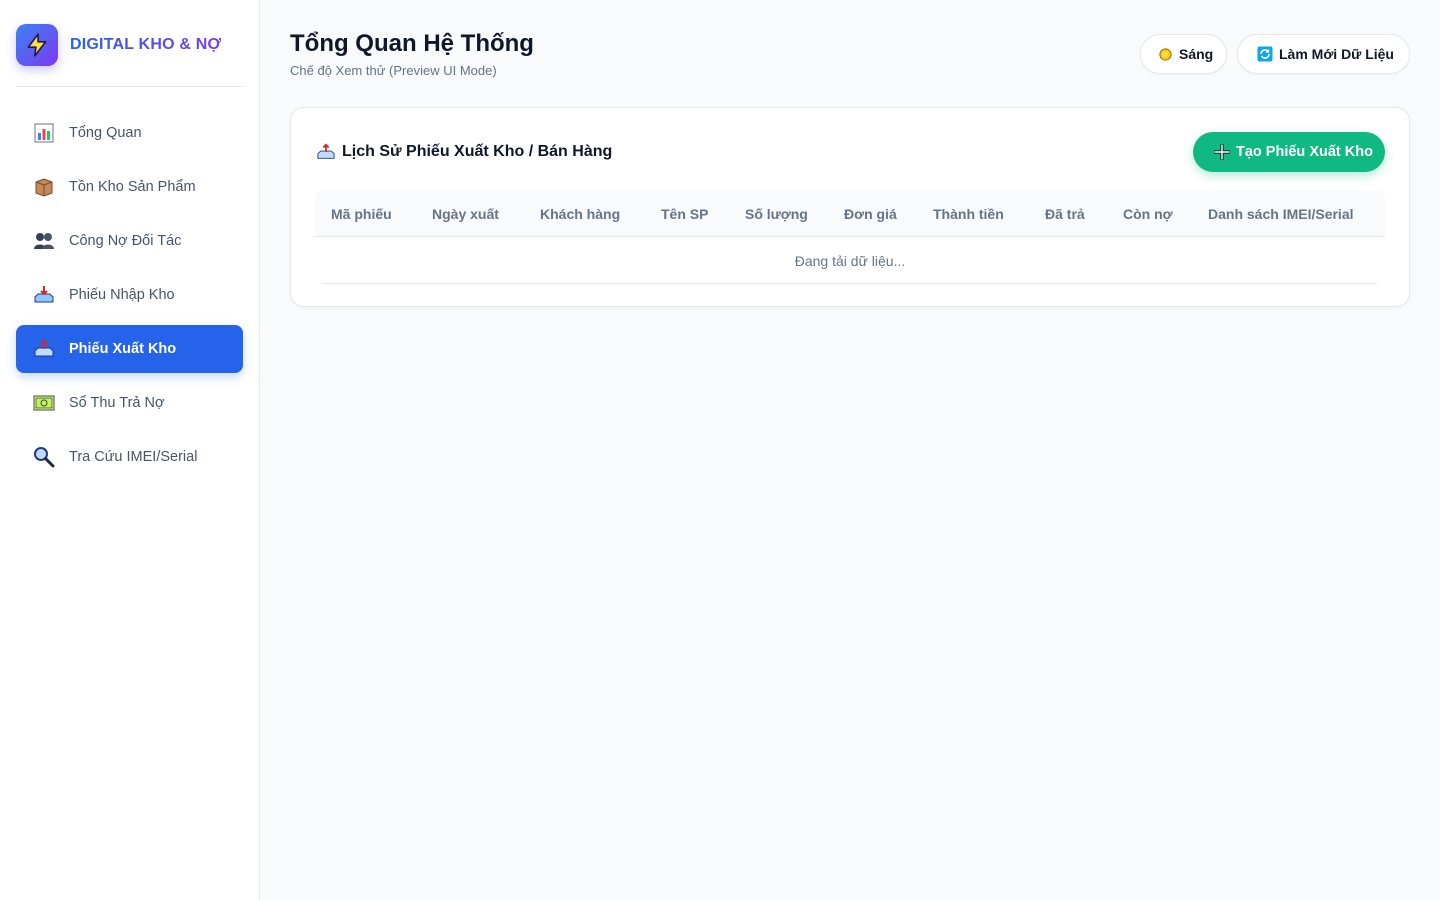 The height and width of the screenshot is (900, 1440). I want to click on theme-toggle-button: Sáng, so click(1183, 54).